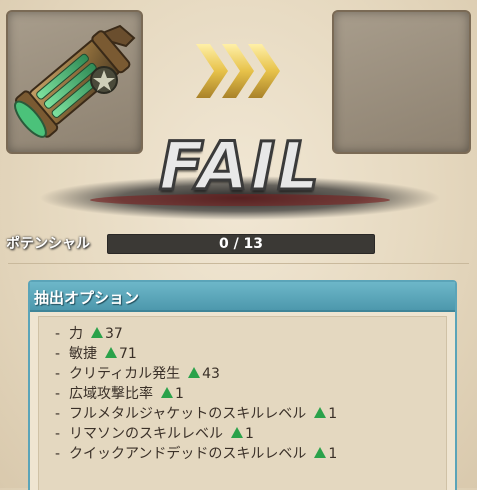  I want to click on options-title: 抽出オプション, so click(87, 298).